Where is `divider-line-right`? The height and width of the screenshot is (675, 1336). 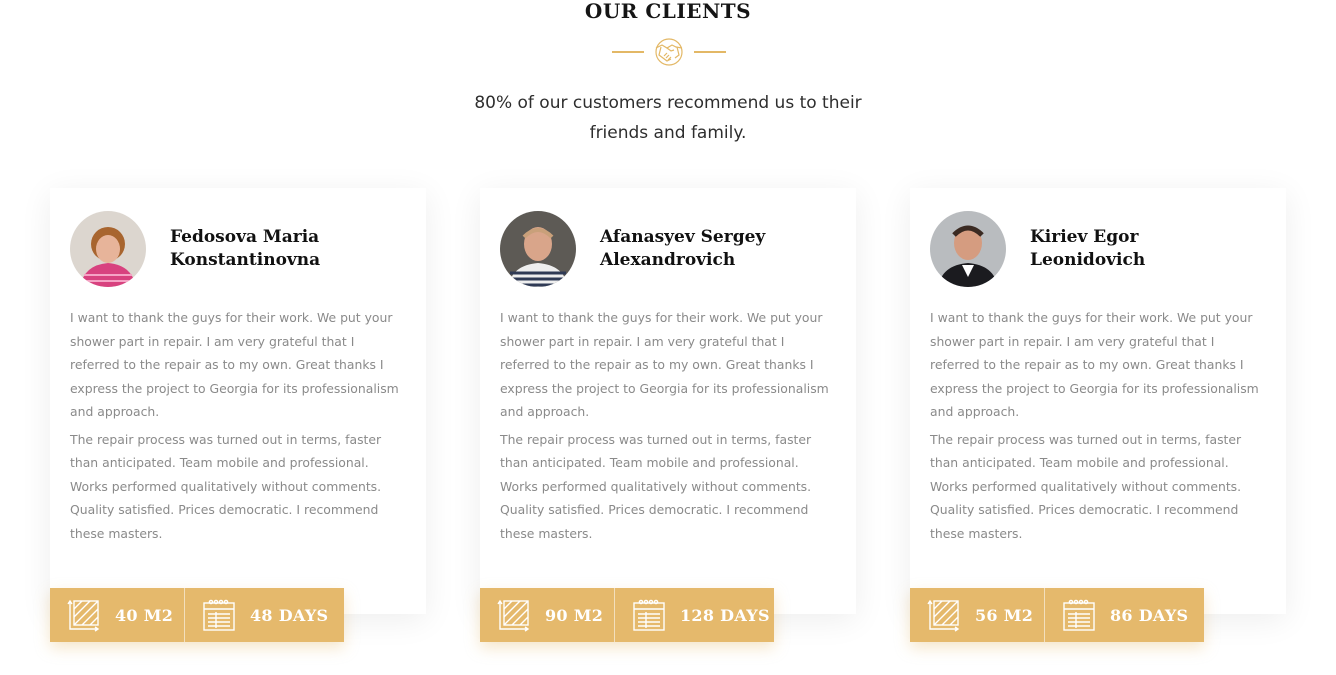
divider-line-right is located at coordinates (710, 52).